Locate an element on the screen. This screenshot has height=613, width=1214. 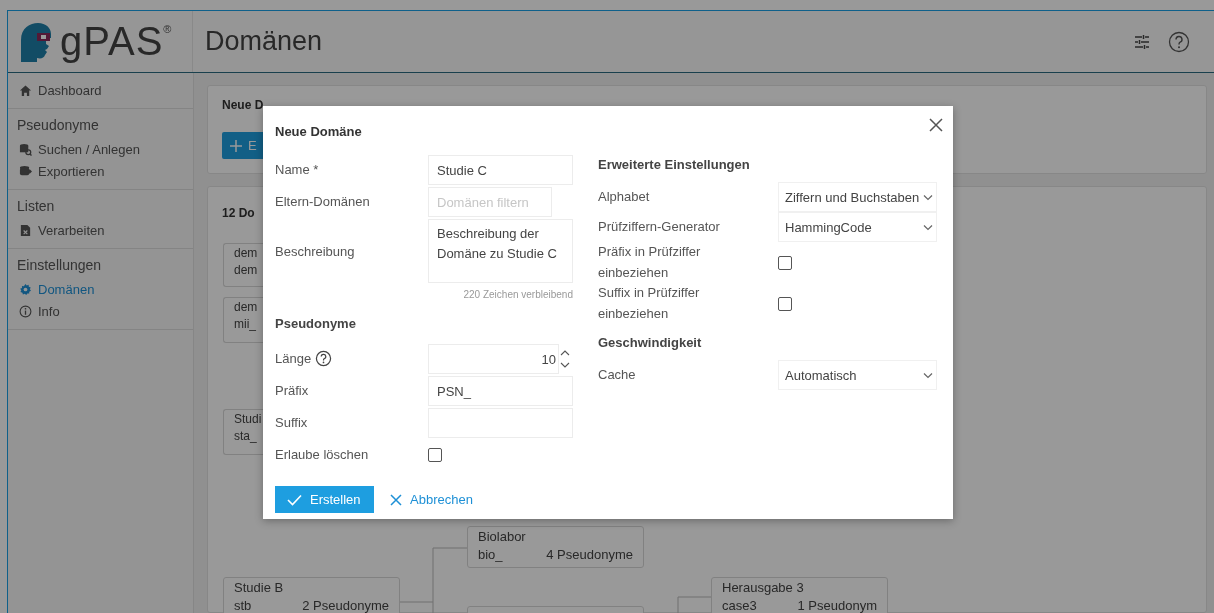
card-heading: 12 Do is located at coordinates (238, 213).